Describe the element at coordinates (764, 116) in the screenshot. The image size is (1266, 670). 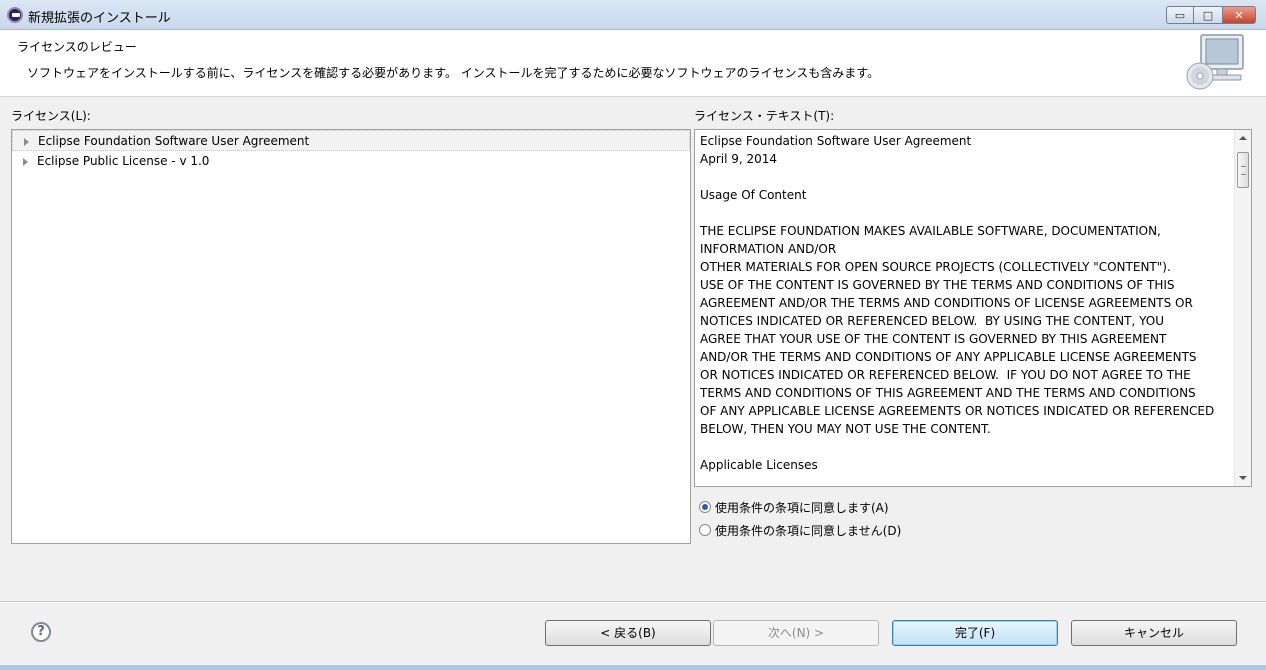
I see `license-text-label: ライセンス・テキスト(T):` at that location.